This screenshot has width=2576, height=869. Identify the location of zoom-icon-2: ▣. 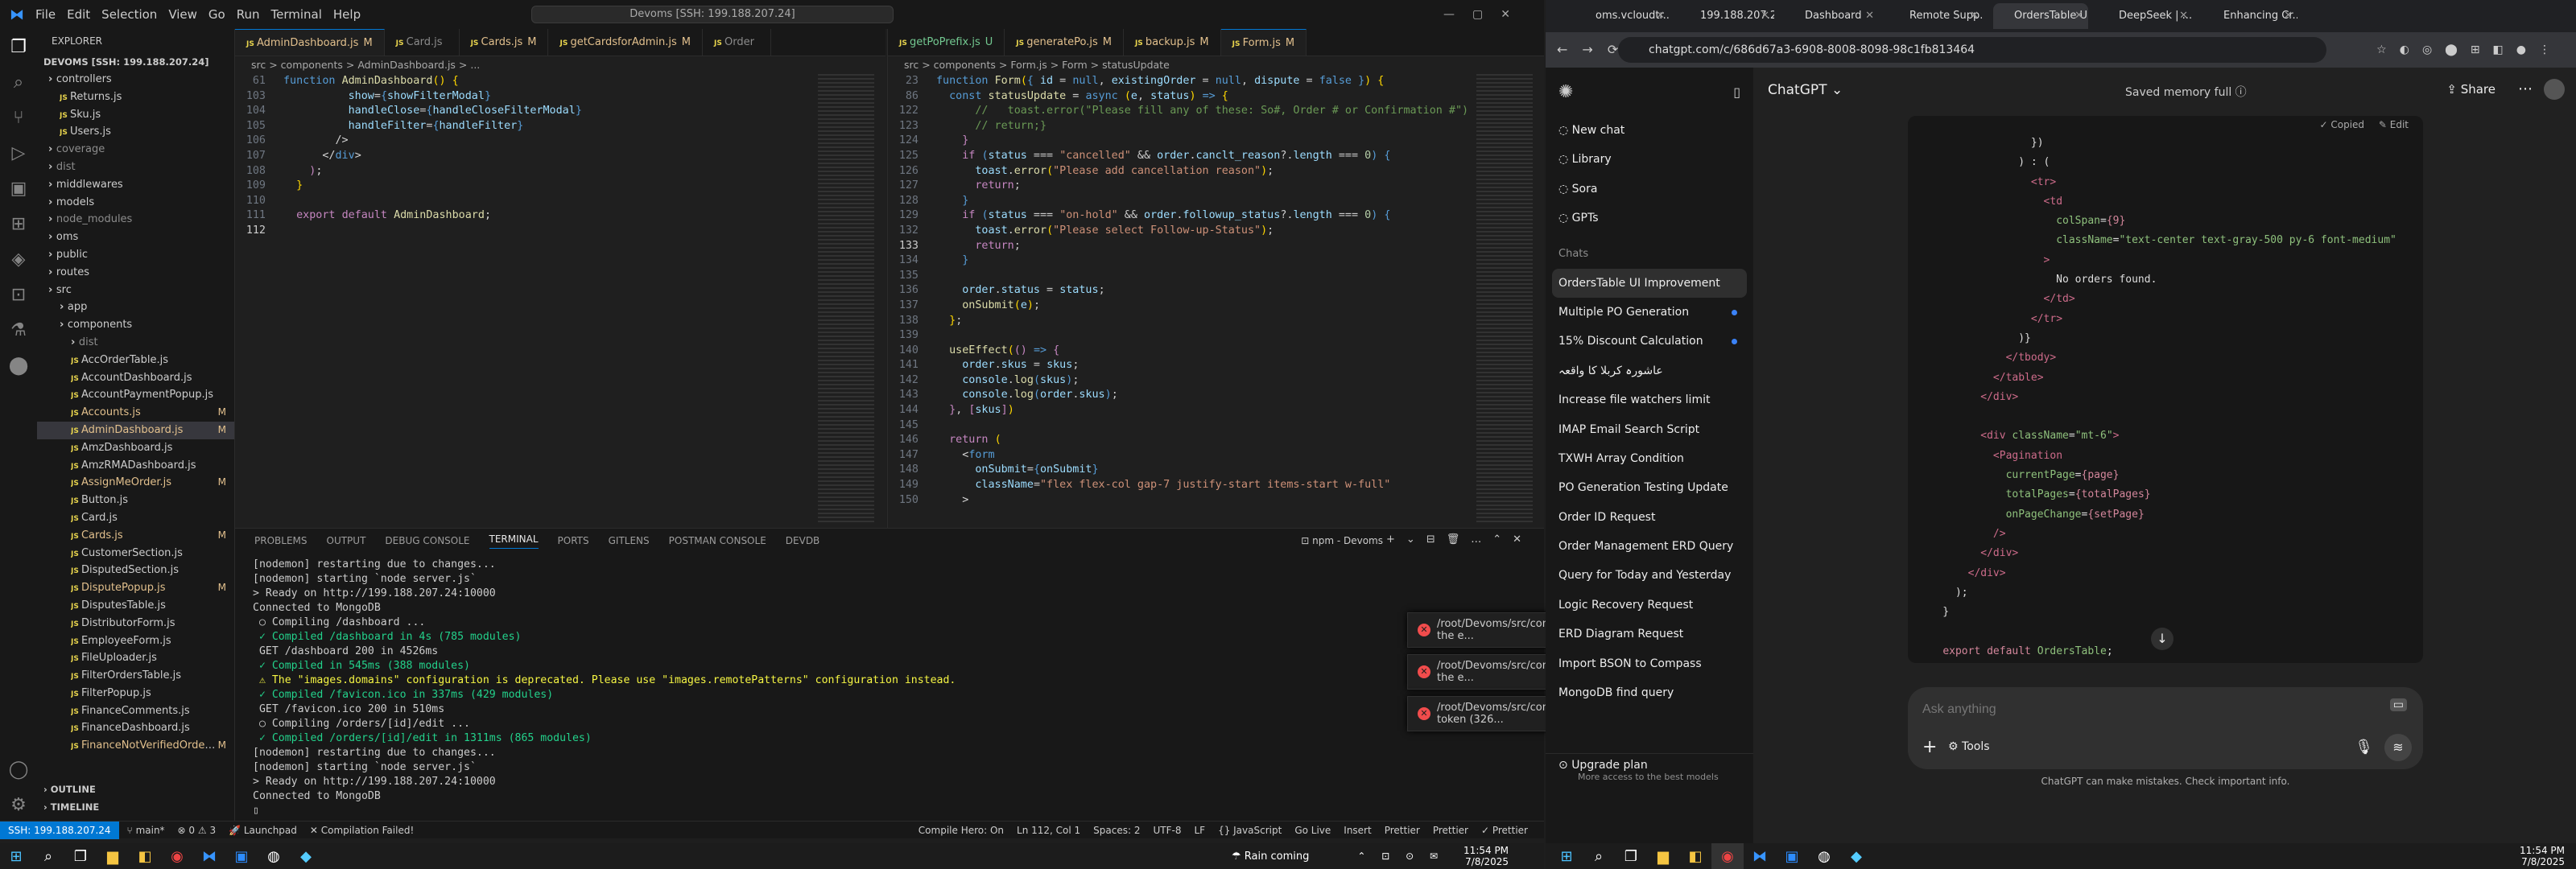
(1792, 856).